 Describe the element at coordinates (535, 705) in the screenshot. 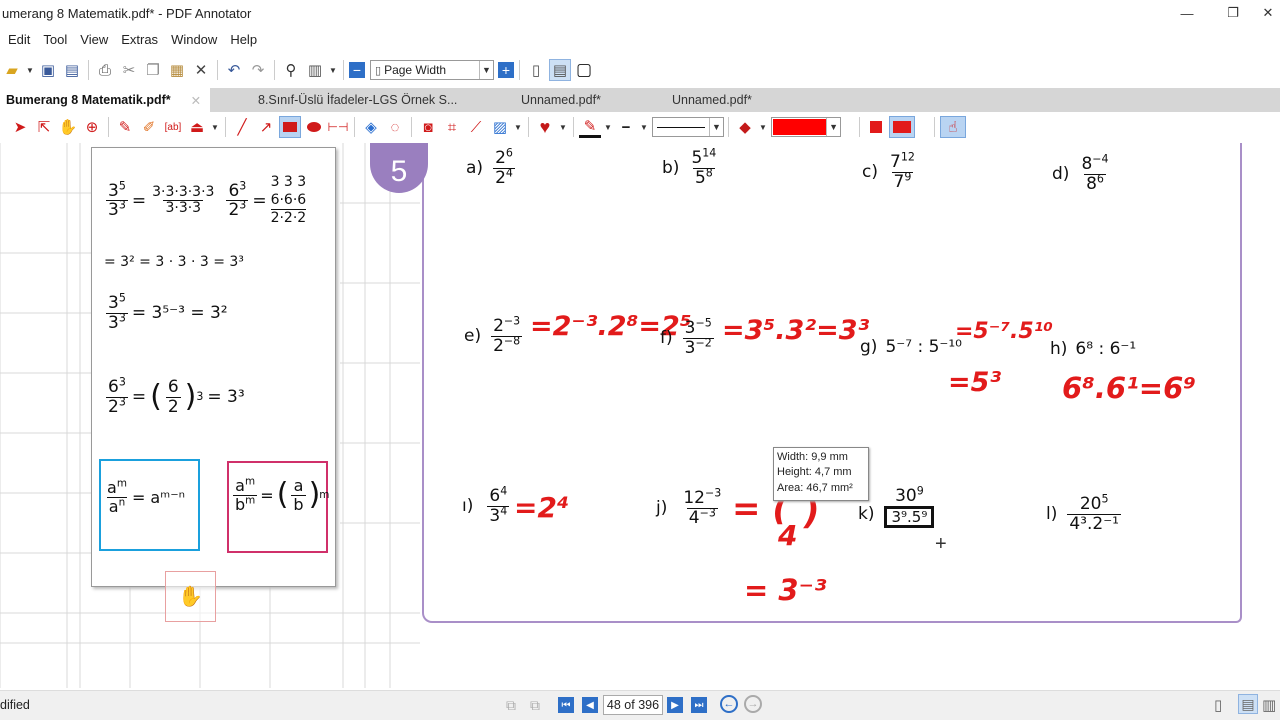

I see `forward-history-icon: ⧉` at that location.